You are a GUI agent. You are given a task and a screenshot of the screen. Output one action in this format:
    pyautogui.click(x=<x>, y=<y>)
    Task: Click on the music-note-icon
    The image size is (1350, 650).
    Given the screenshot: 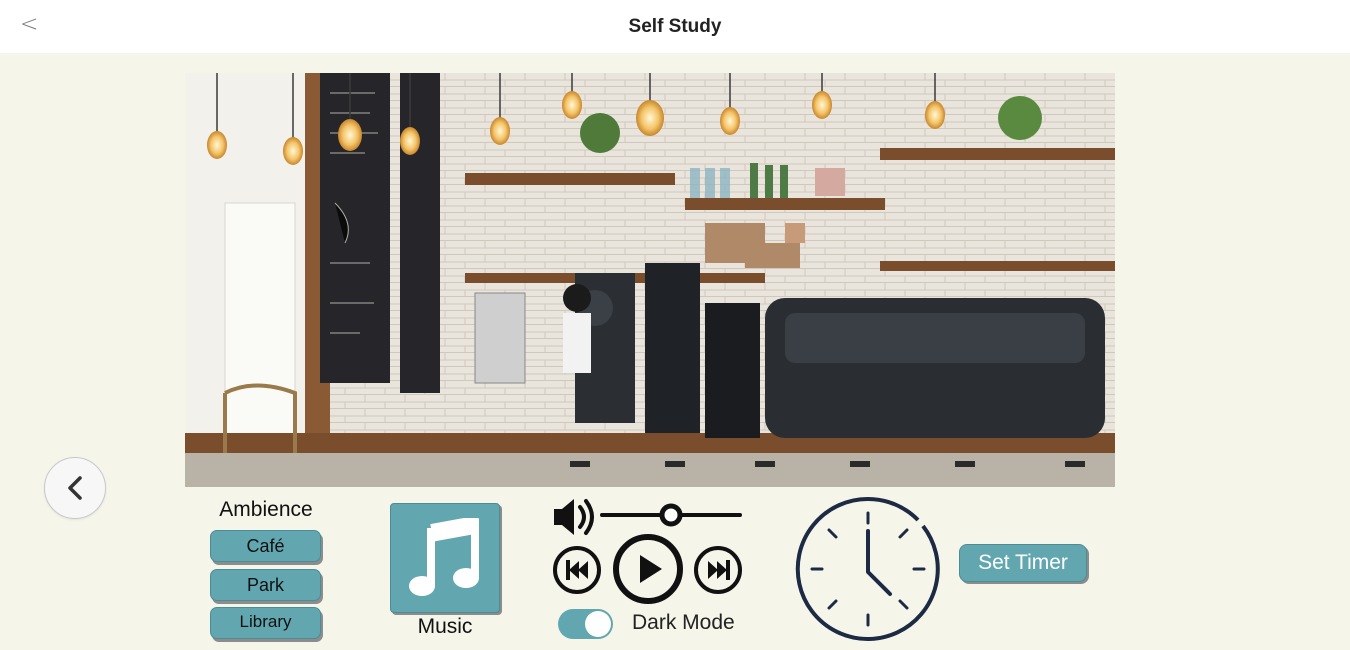 What is the action you would take?
    pyautogui.click(x=444, y=557)
    